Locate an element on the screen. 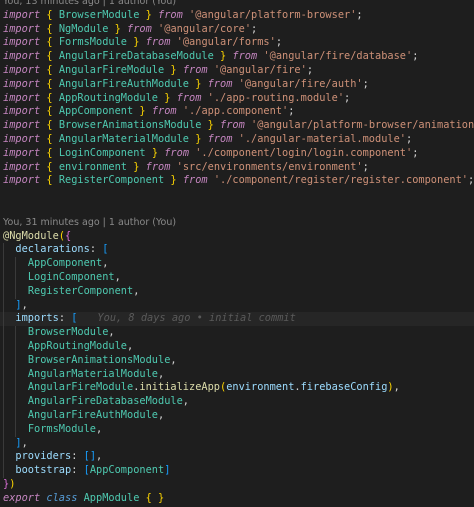 The height and width of the screenshot is (507, 474). imported-symbol: NgModule is located at coordinates (83, 28).